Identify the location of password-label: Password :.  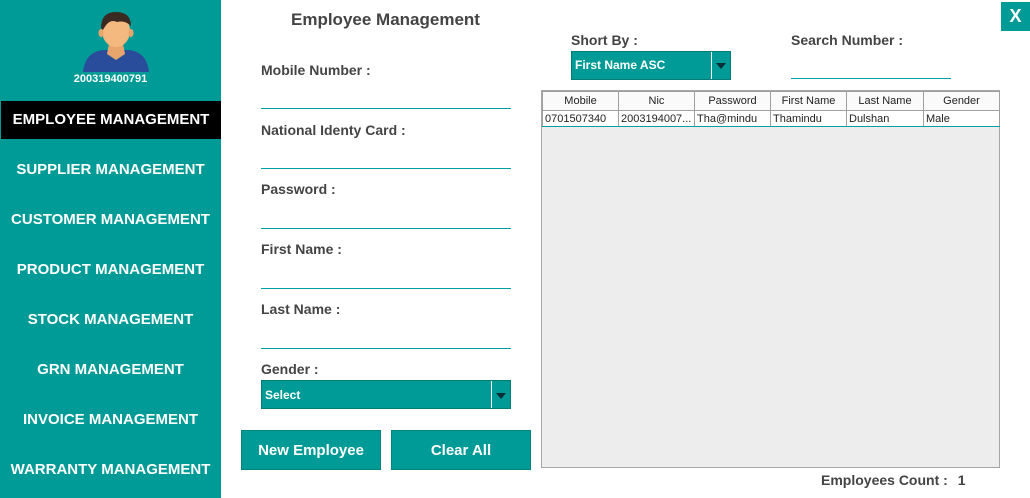
(298, 189).